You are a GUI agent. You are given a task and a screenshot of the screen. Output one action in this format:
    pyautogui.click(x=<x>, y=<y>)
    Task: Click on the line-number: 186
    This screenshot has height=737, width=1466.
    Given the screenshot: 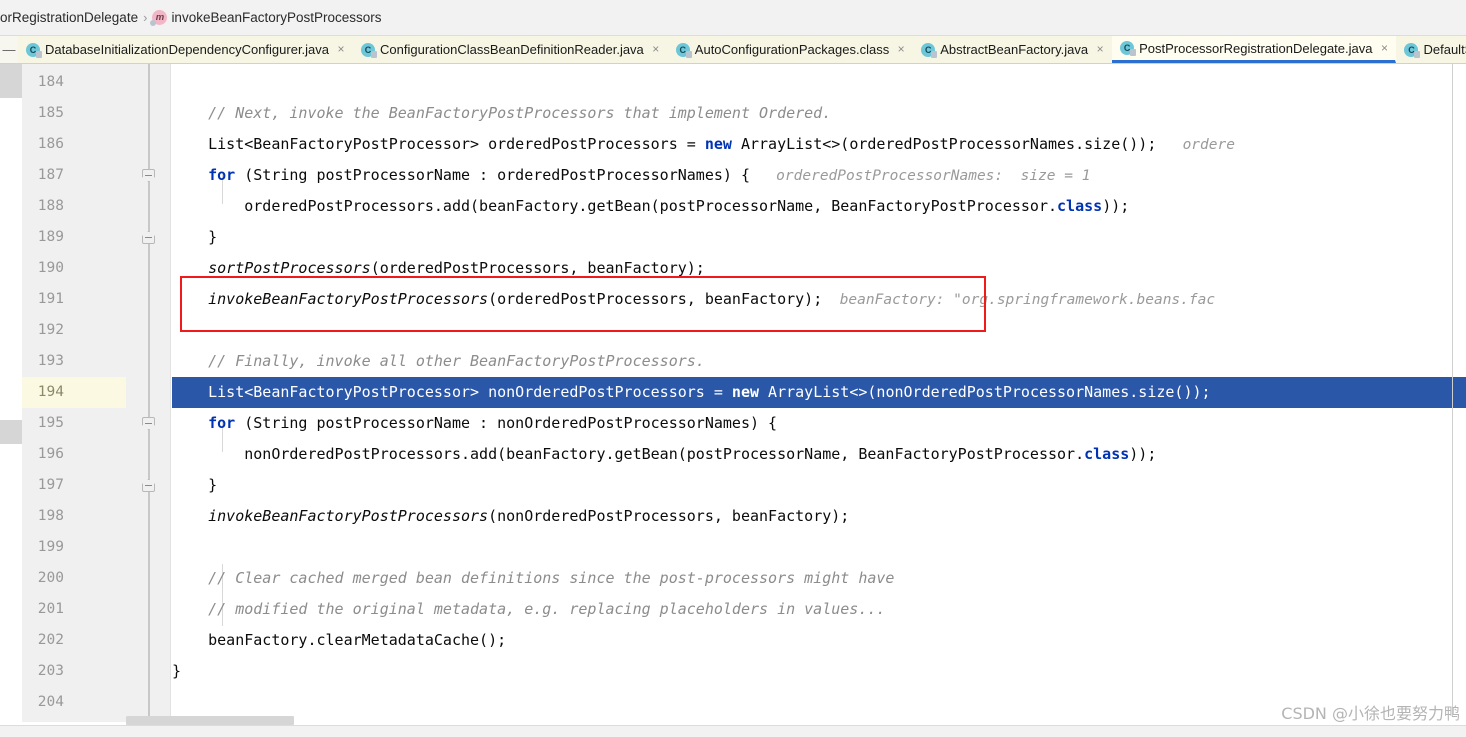 What is the action you would take?
    pyautogui.click(x=74, y=144)
    